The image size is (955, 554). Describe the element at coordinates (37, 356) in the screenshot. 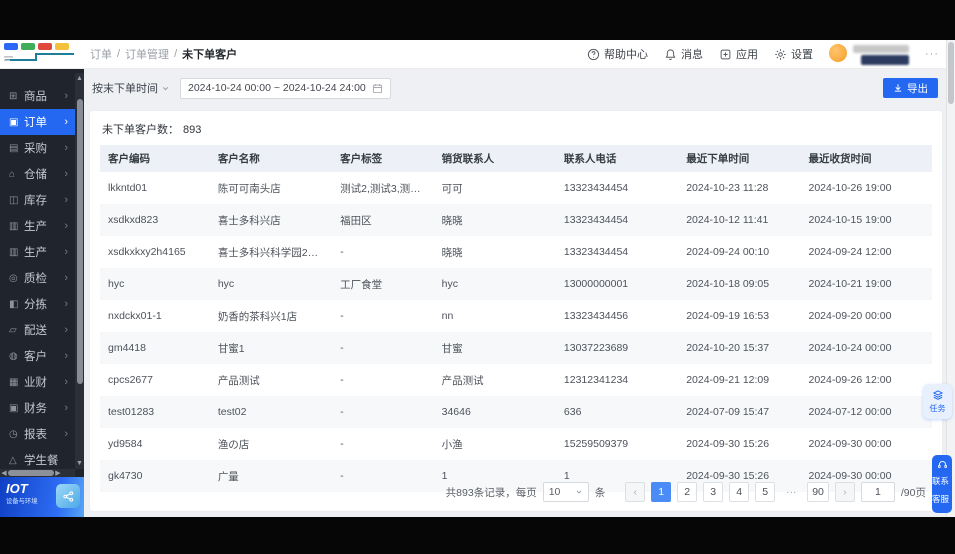

I see `sidebar-item-customers: ◍ 客户 ›` at that location.